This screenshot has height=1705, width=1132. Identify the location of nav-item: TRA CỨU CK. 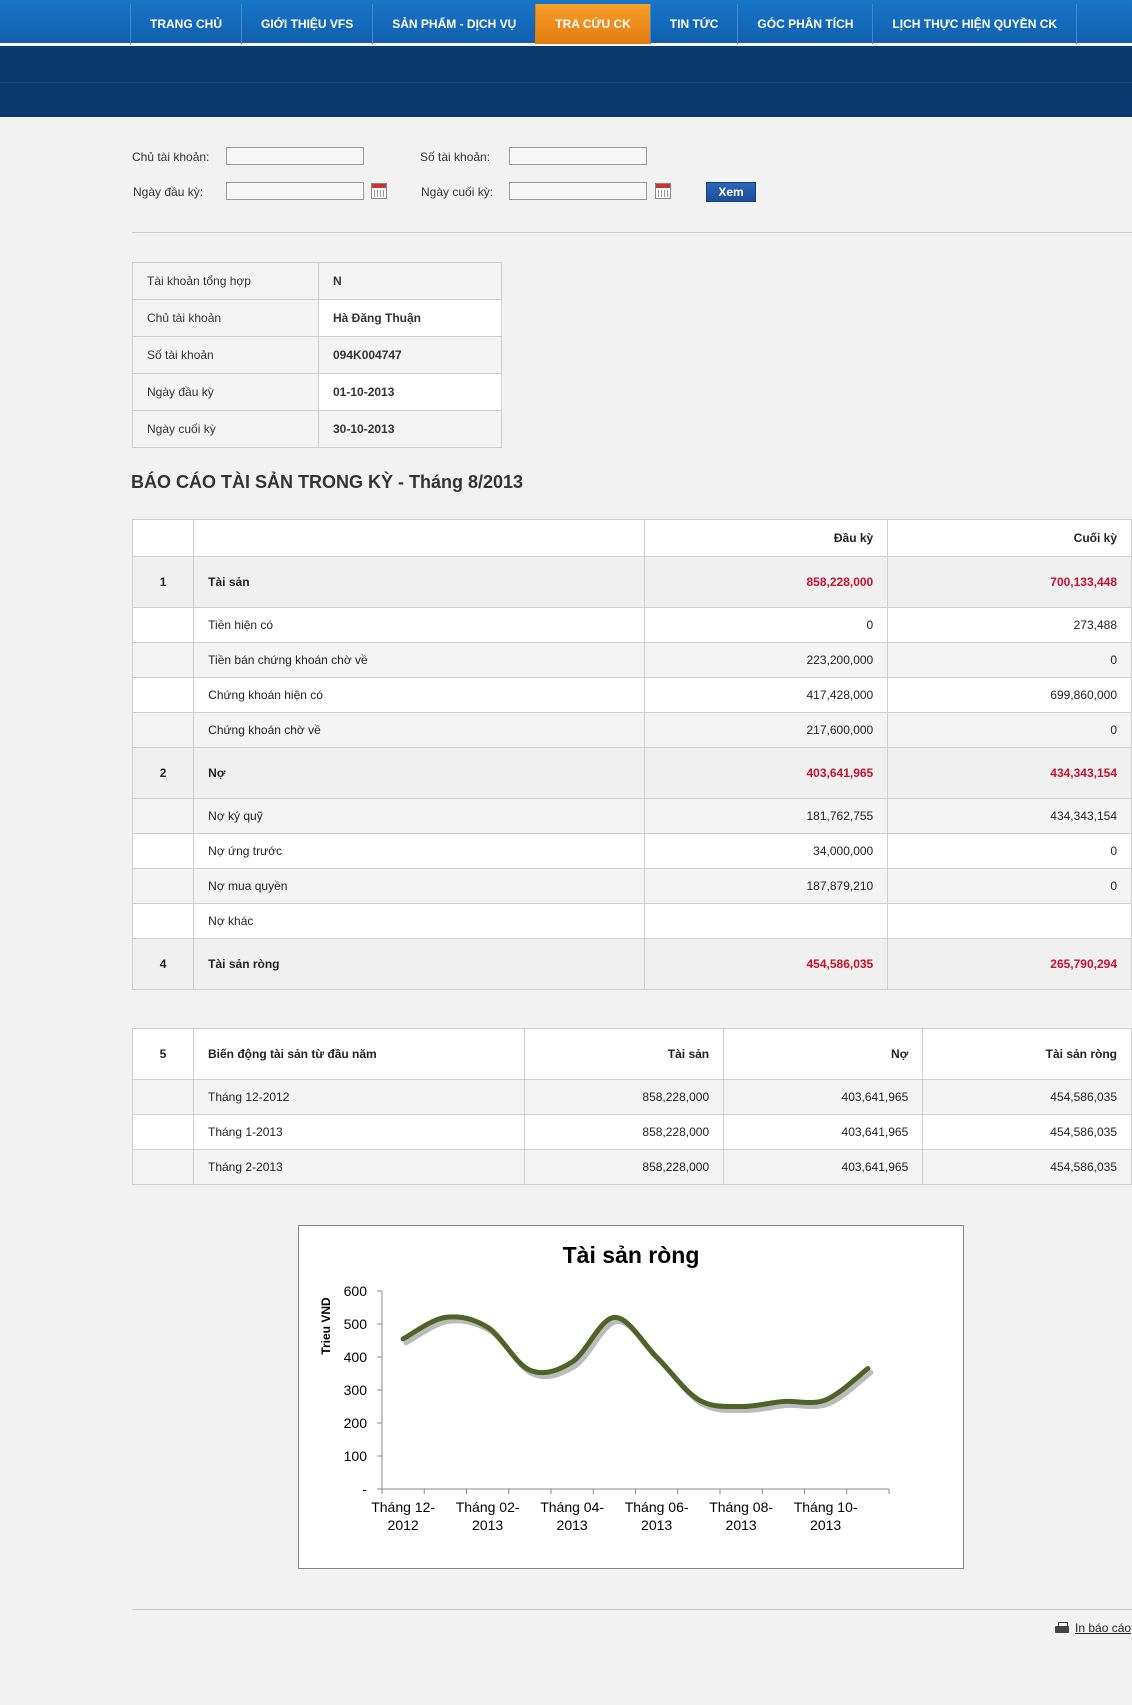
(592, 24).